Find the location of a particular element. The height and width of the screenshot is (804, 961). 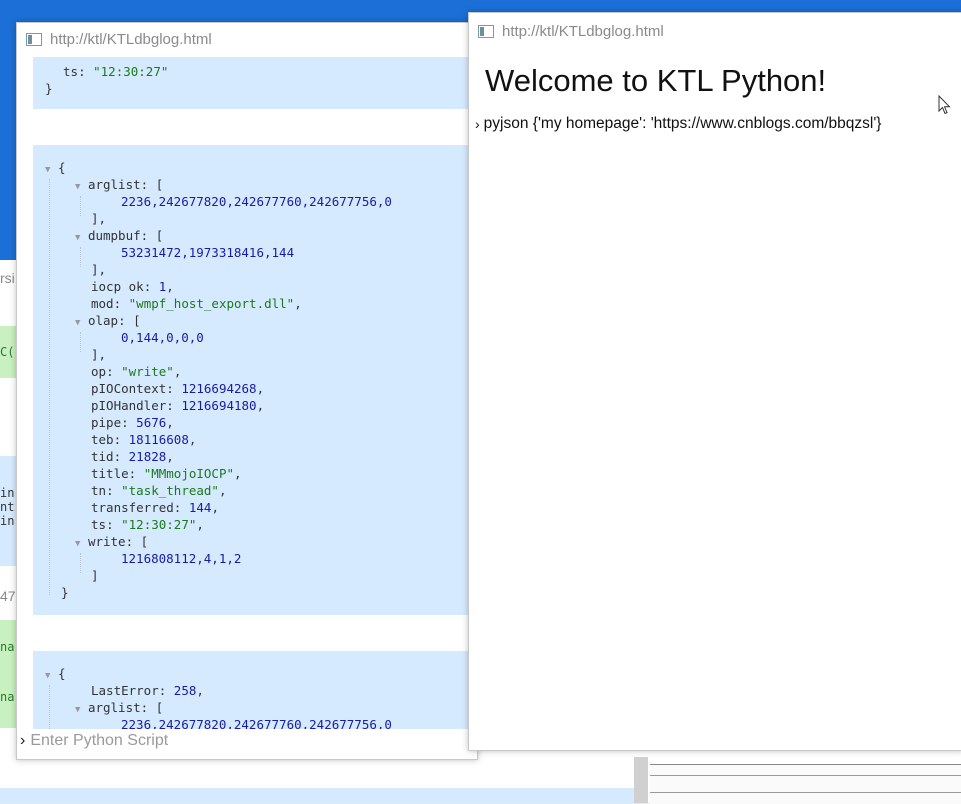

fragment-text: rsi is located at coordinates (7, 278).